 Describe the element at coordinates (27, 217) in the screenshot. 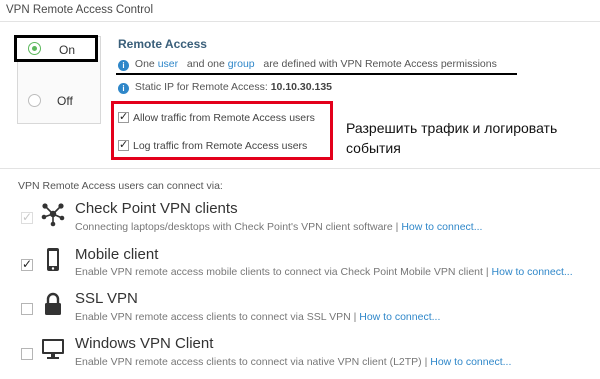

I see `checkpoint-client-checkbox` at that location.